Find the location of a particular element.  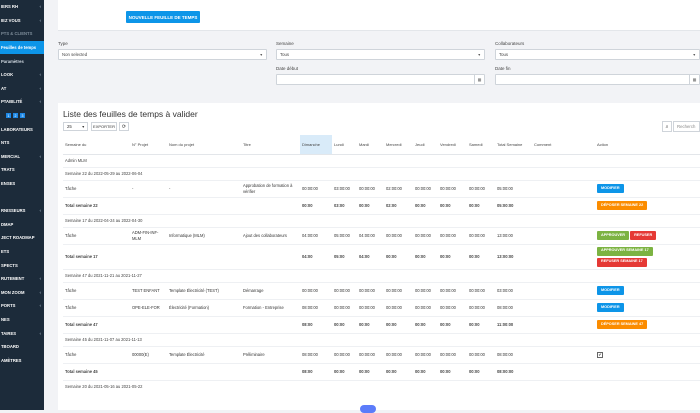

column-header: Total Semaine is located at coordinates (513, 145).